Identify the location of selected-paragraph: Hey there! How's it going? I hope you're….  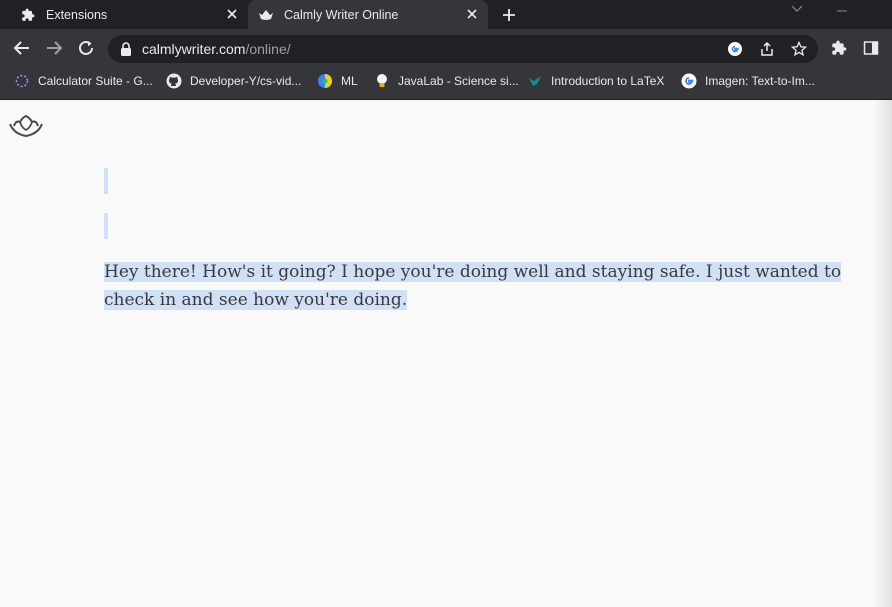
(473, 286).